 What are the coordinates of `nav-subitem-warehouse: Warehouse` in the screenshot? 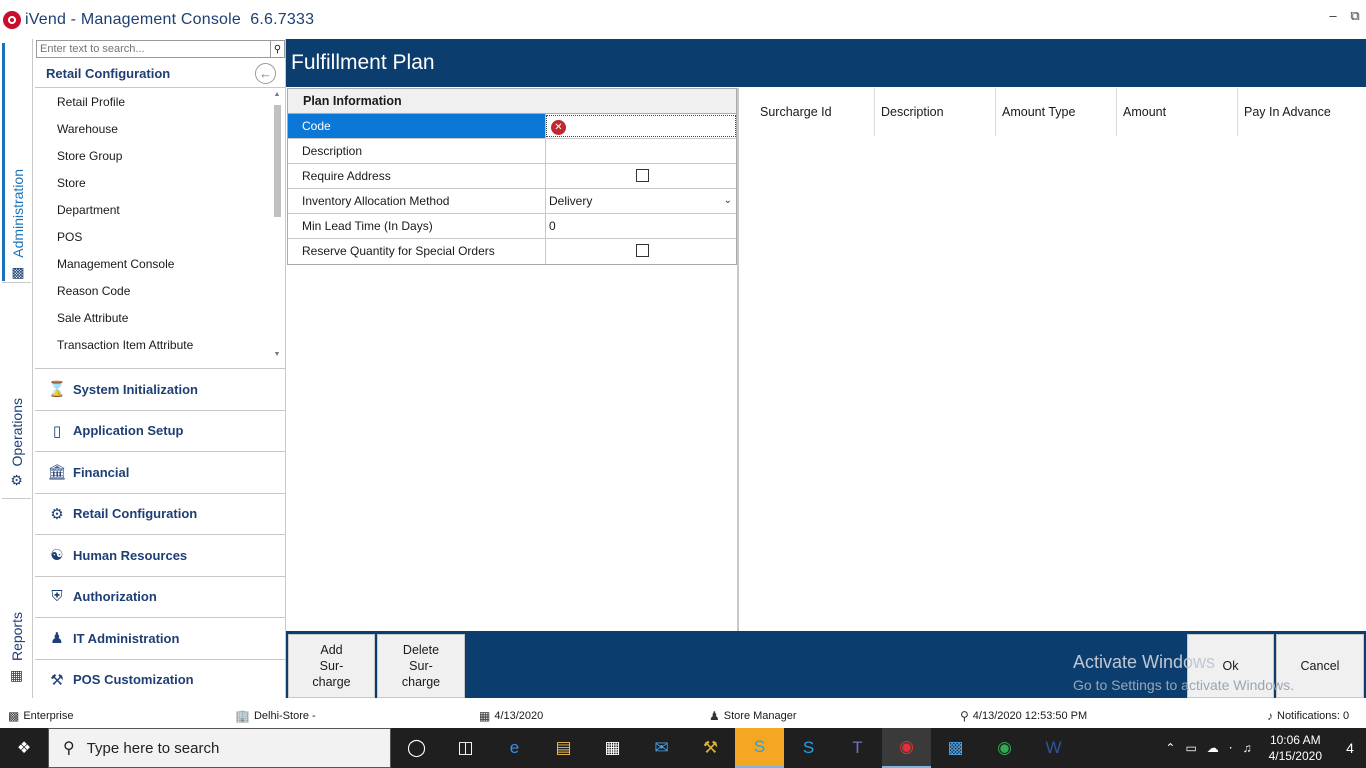 It's located at (152, 129).